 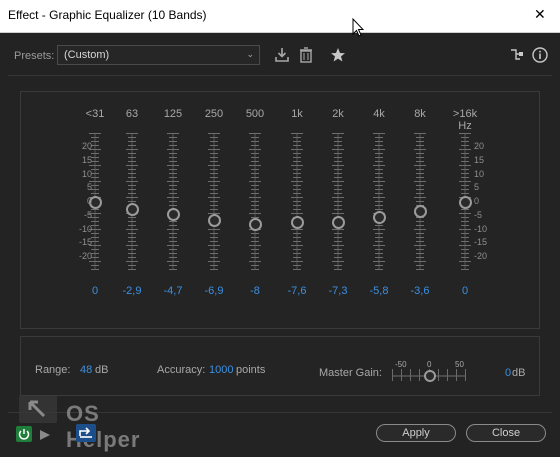 What do you see at coordinates (280, 16) in the screenshot?
I see `title-bar: Effect - Graphic Equalizer (10 Bands) ✕` at bounding box center [280, 16].